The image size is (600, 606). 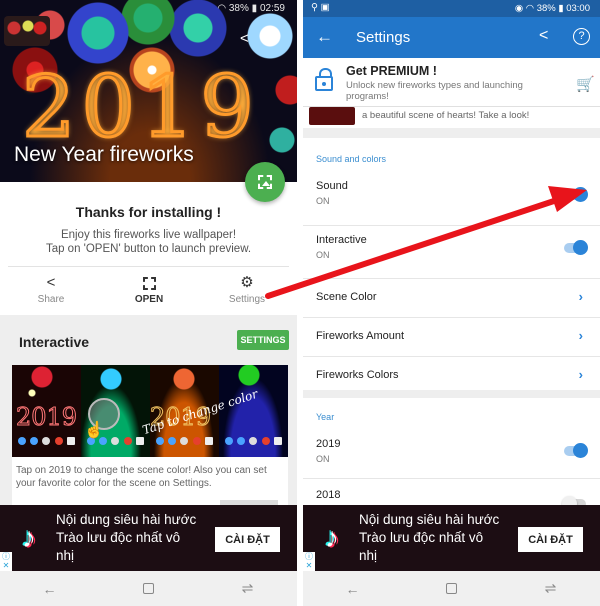 I want to click on setting-title: Fireworks Amount, so click(x=360, y=336).